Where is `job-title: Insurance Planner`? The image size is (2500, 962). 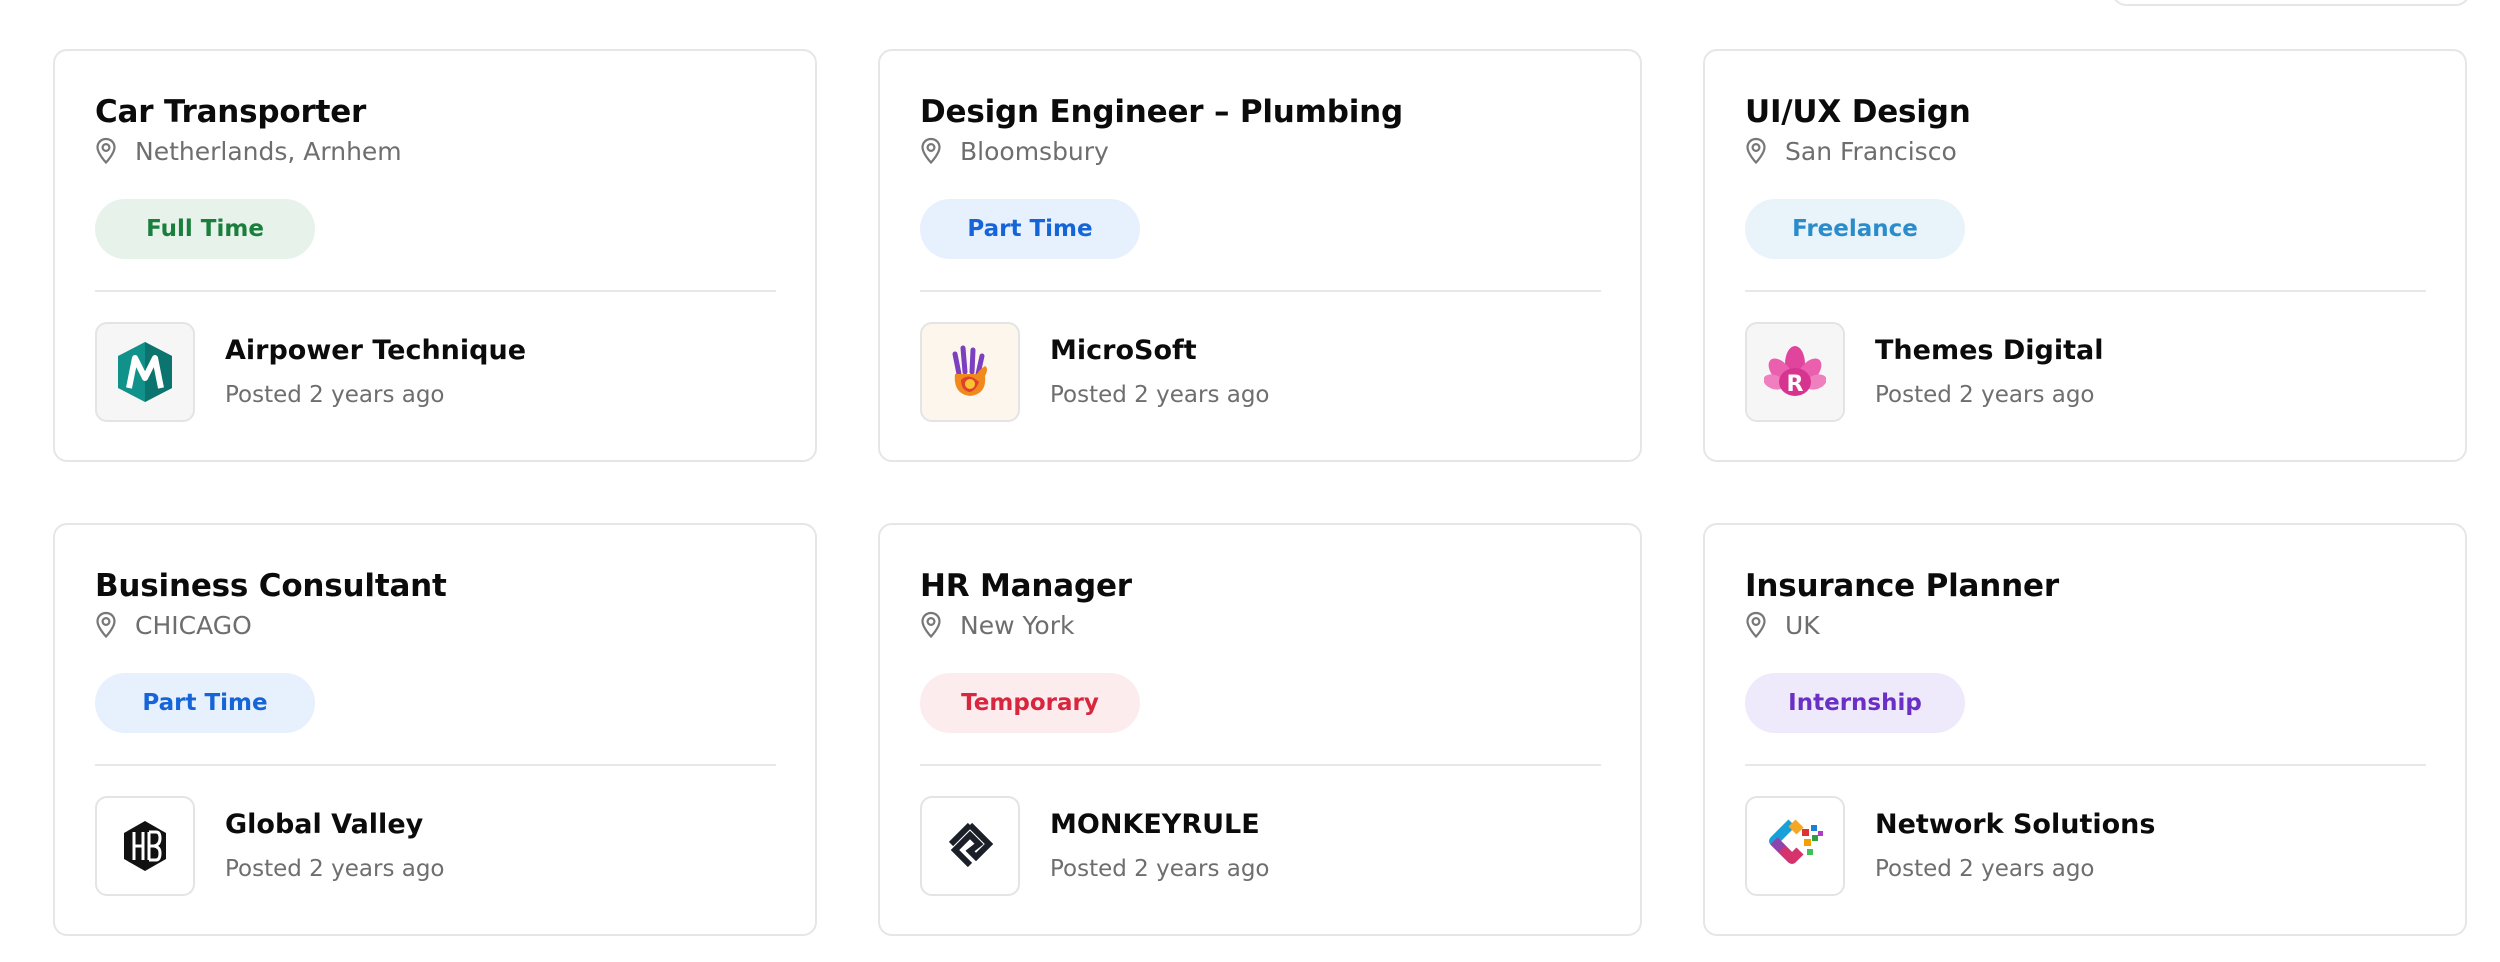 job-title: Insurance Planner is located at coordinates (2085, 586).